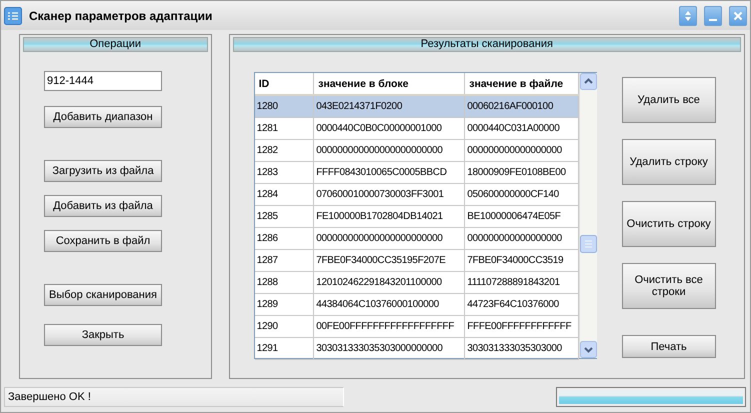  I want to click on status-message: Завершено OK !, so click(174, 396).